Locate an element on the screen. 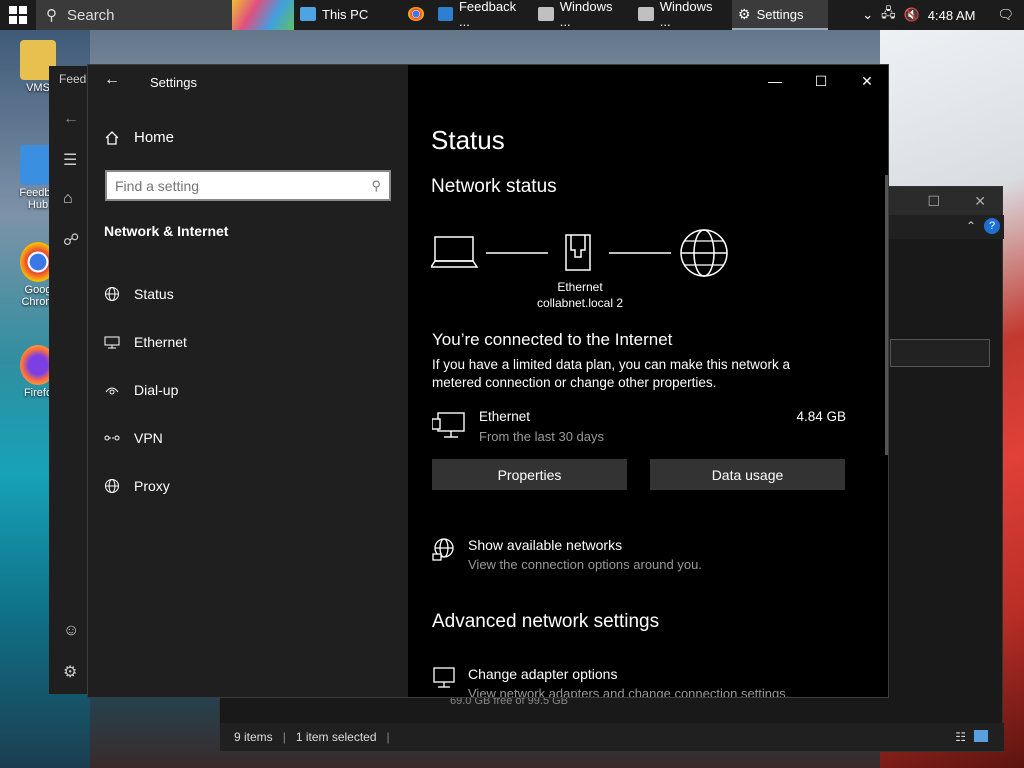  this-pc-icon is located at coordinates (308, 14).